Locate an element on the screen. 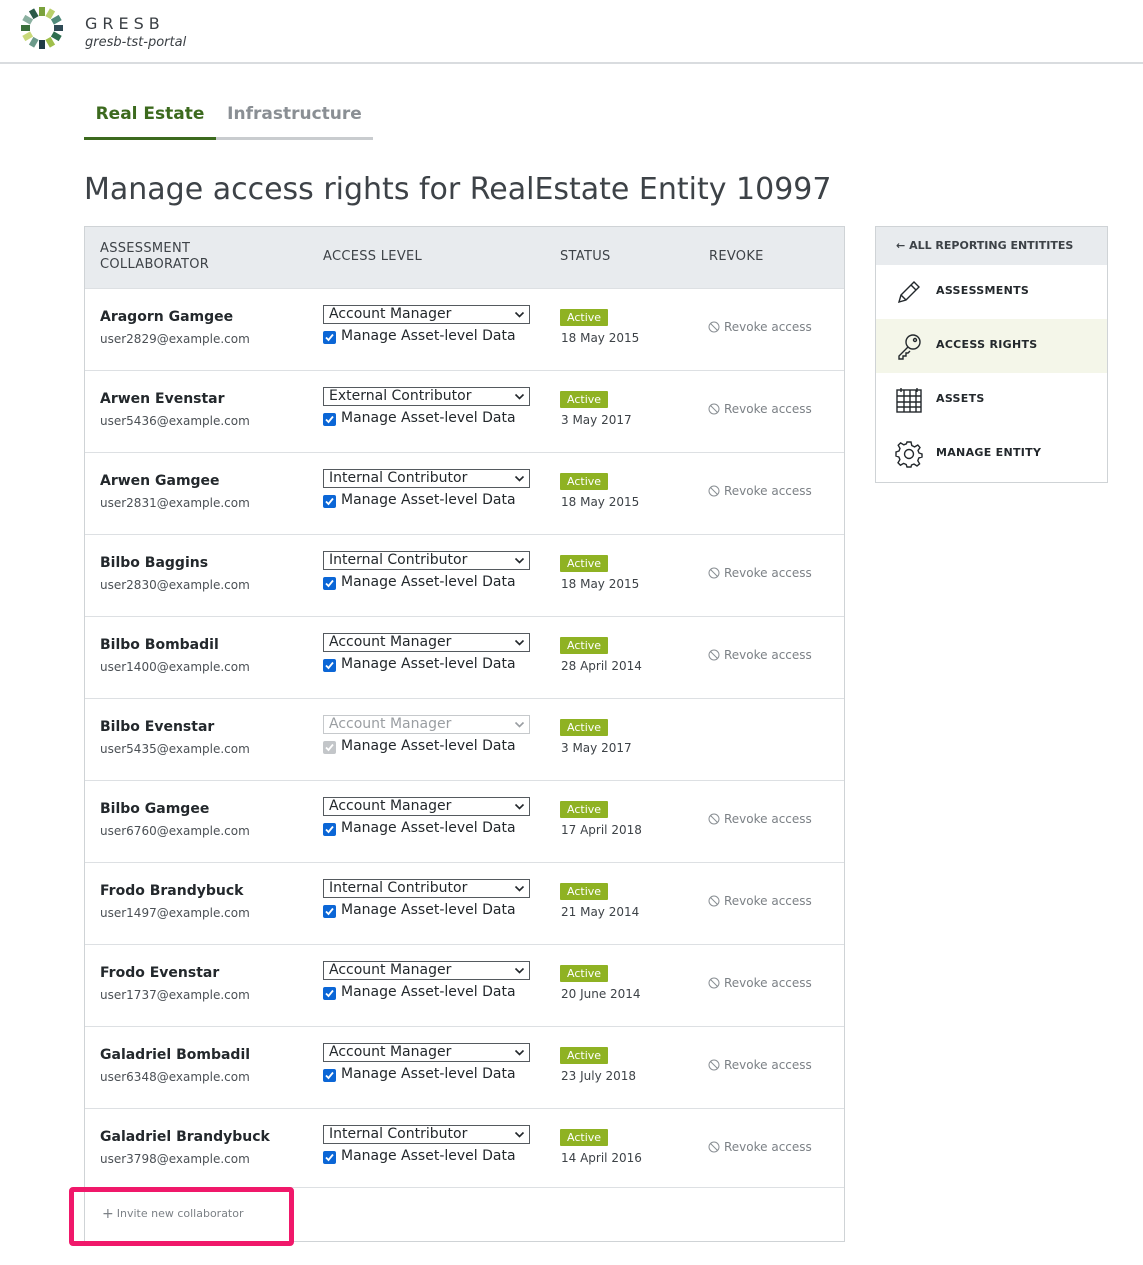  collaborator-name: Bilbo Gamgee is located at coordinates (155, 809).